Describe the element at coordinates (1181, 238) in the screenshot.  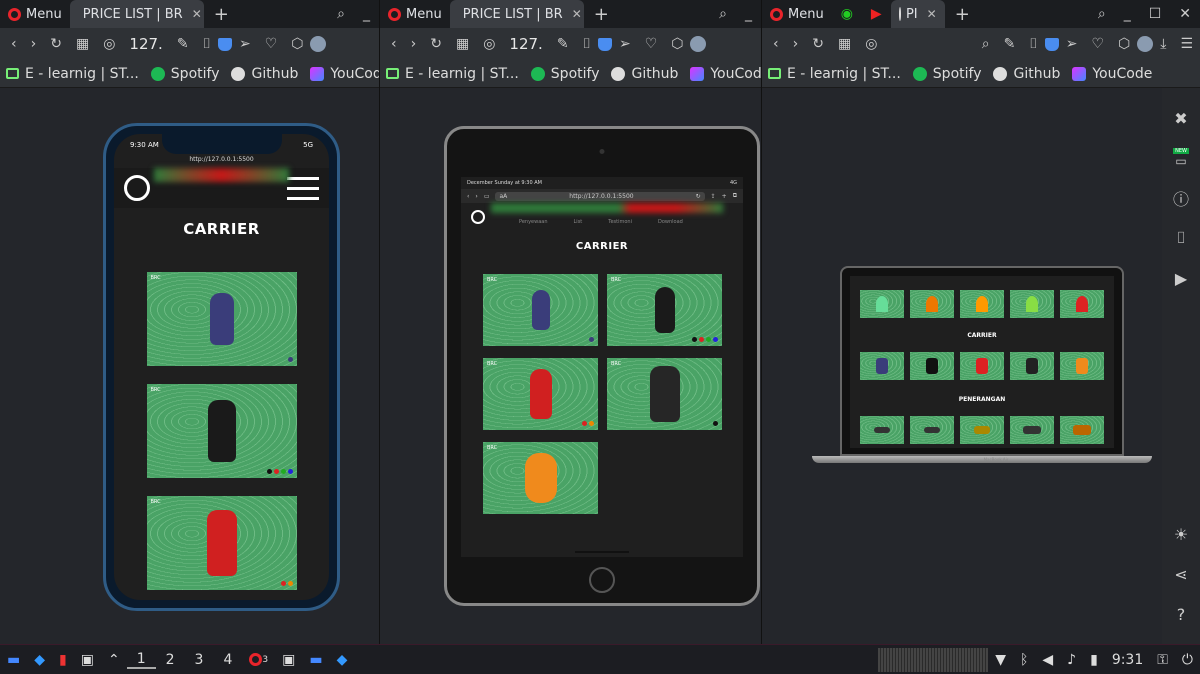
I see `screenshot-icon: ⌷` at that location.